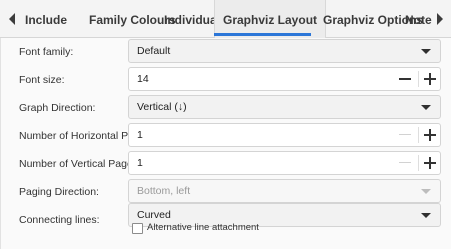 Image resolution: width=451 pixels, height=249 pixels. What do you see at coordinates (430, 163) in the screenshot?
I see `vertical-pages-increment-button` at bounding box center [430, 163].